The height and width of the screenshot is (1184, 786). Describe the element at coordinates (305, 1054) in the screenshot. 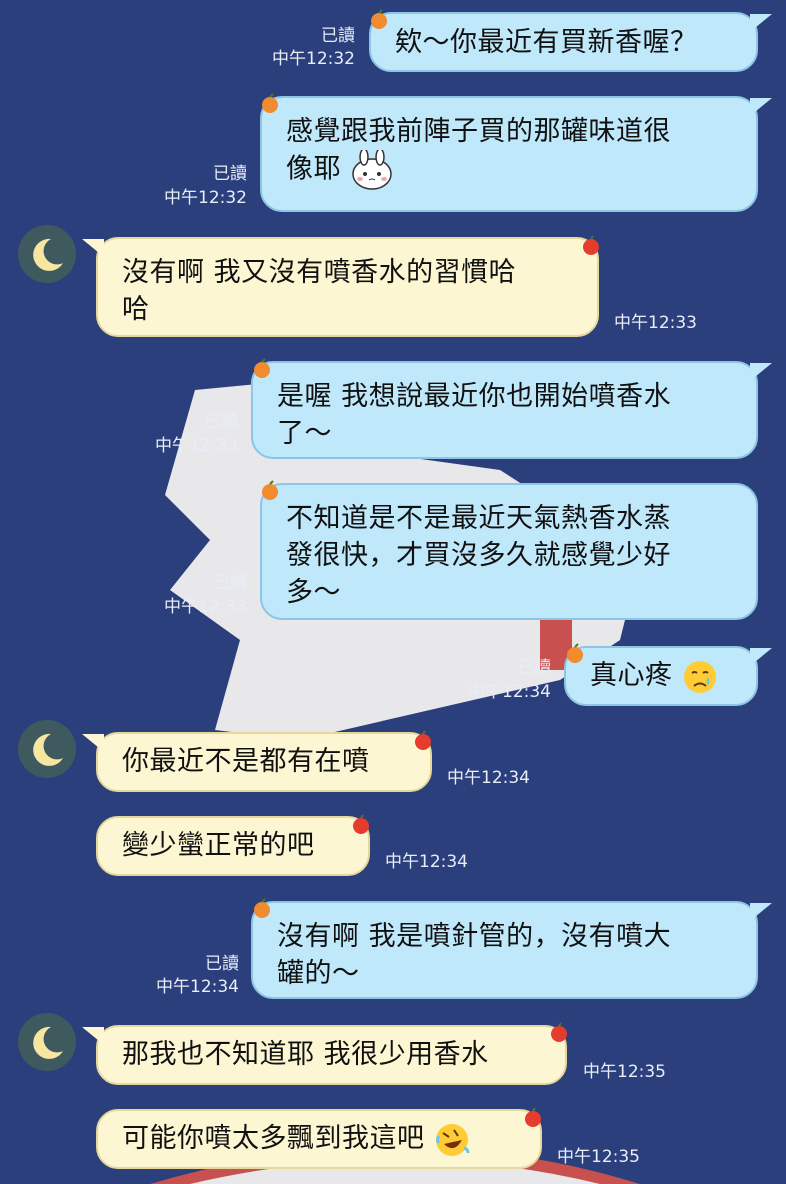

I see `message-text: 那我也不知道耶 我很少用香水` at that location.